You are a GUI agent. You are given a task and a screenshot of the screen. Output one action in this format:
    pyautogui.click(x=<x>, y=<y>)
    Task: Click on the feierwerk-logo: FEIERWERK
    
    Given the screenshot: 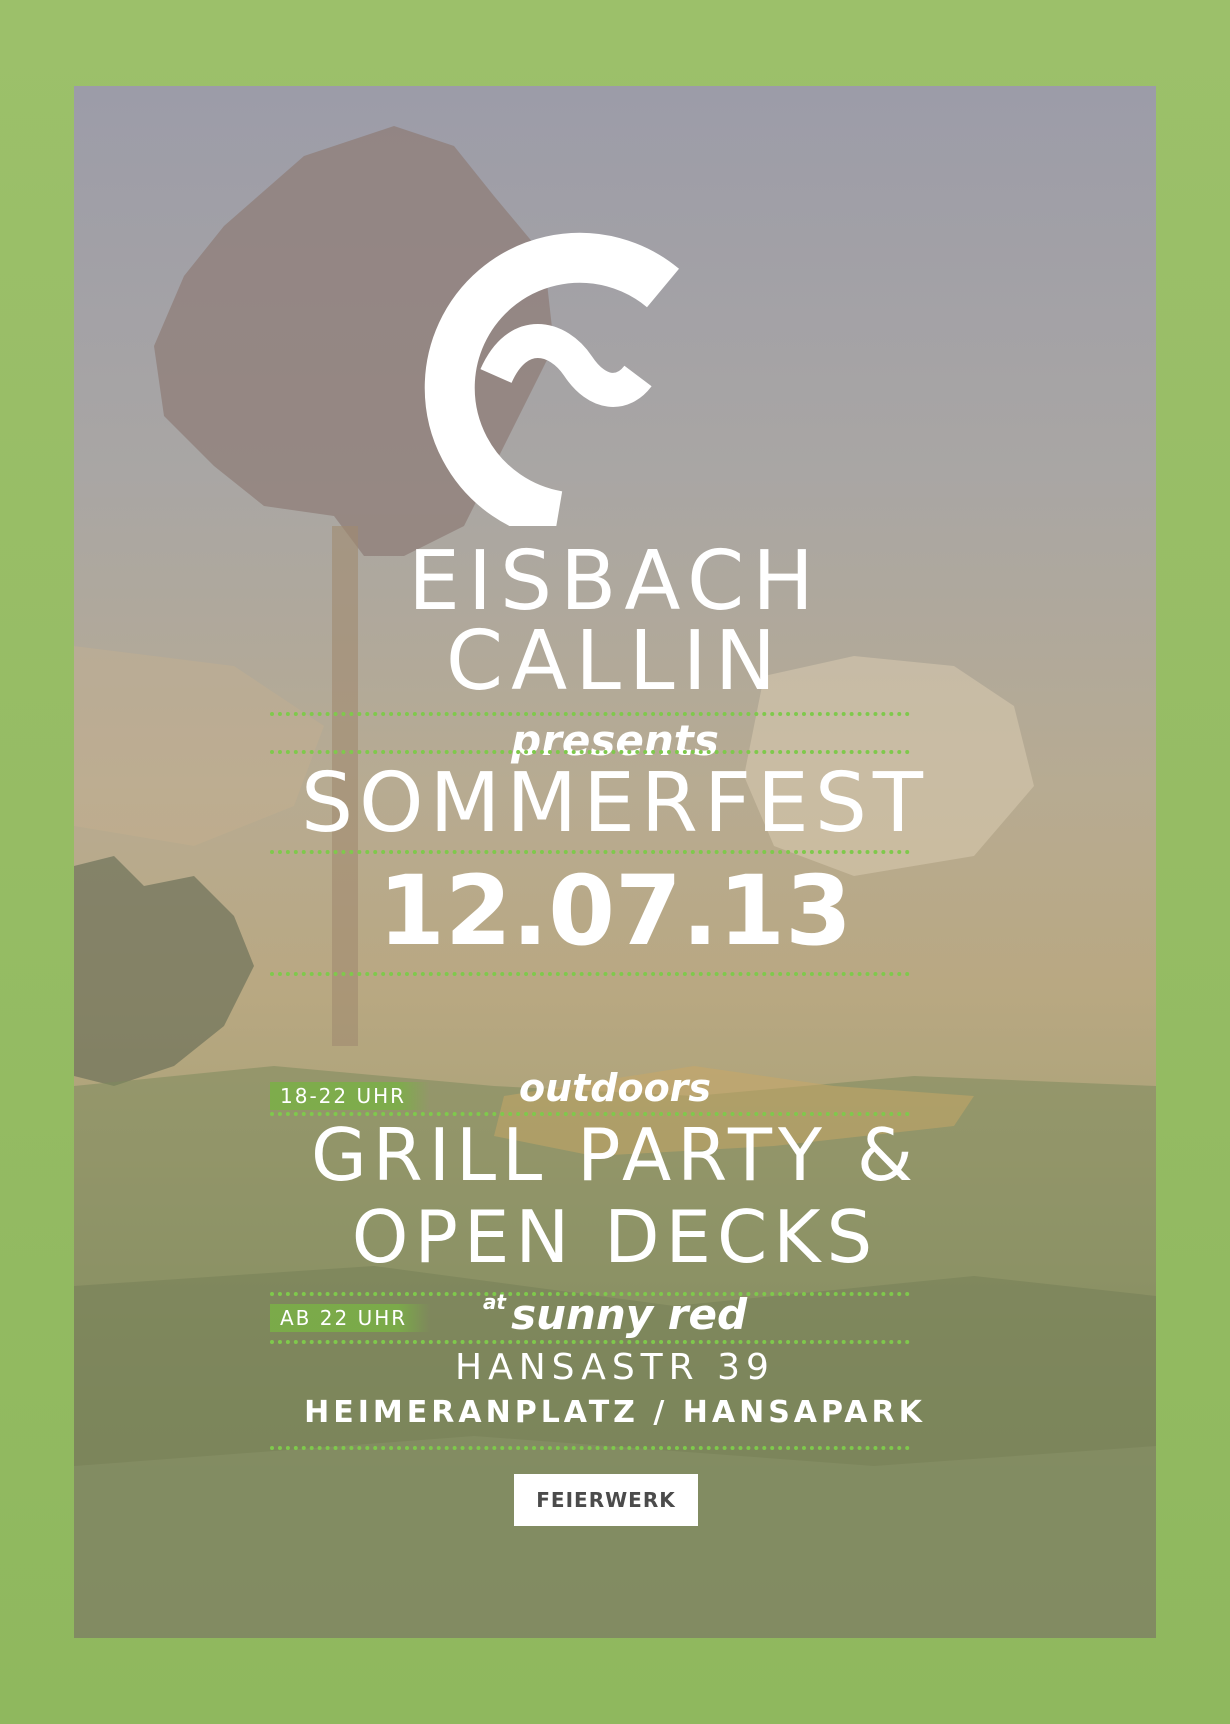 What is the action you would take?
    pyautogui.click(x=606, y=1500)
    